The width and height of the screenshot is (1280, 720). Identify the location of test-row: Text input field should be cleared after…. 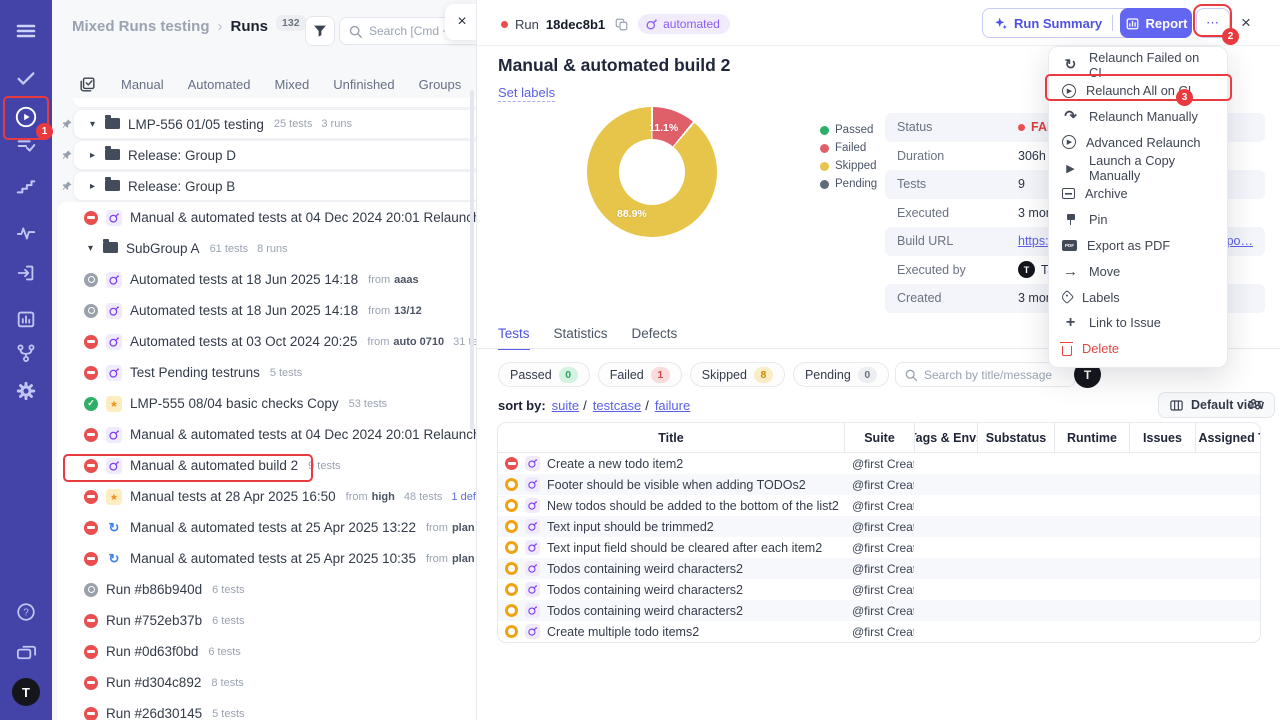
(879, 547).